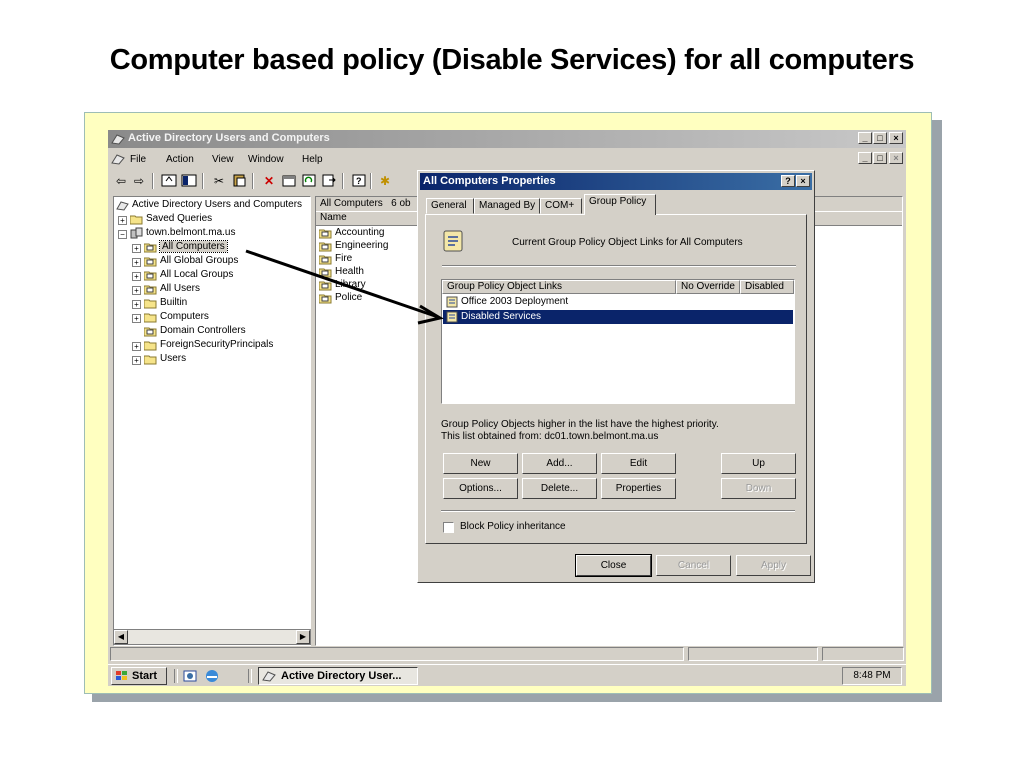 The height and width of the screenshot is (768, 1024). What do you see at coordinates (139, 676) in the screenshot?
I see `start-button: Start` at bounding box center [139, 676].